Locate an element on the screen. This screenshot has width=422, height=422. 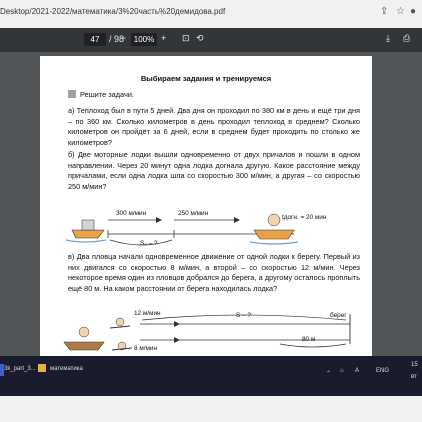
motorboat-1-icon is located at coordinates (86, 231).